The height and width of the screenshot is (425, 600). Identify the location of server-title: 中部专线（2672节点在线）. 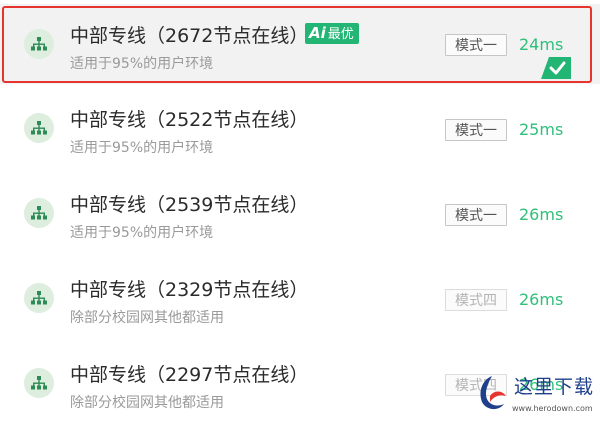
(189, 36).